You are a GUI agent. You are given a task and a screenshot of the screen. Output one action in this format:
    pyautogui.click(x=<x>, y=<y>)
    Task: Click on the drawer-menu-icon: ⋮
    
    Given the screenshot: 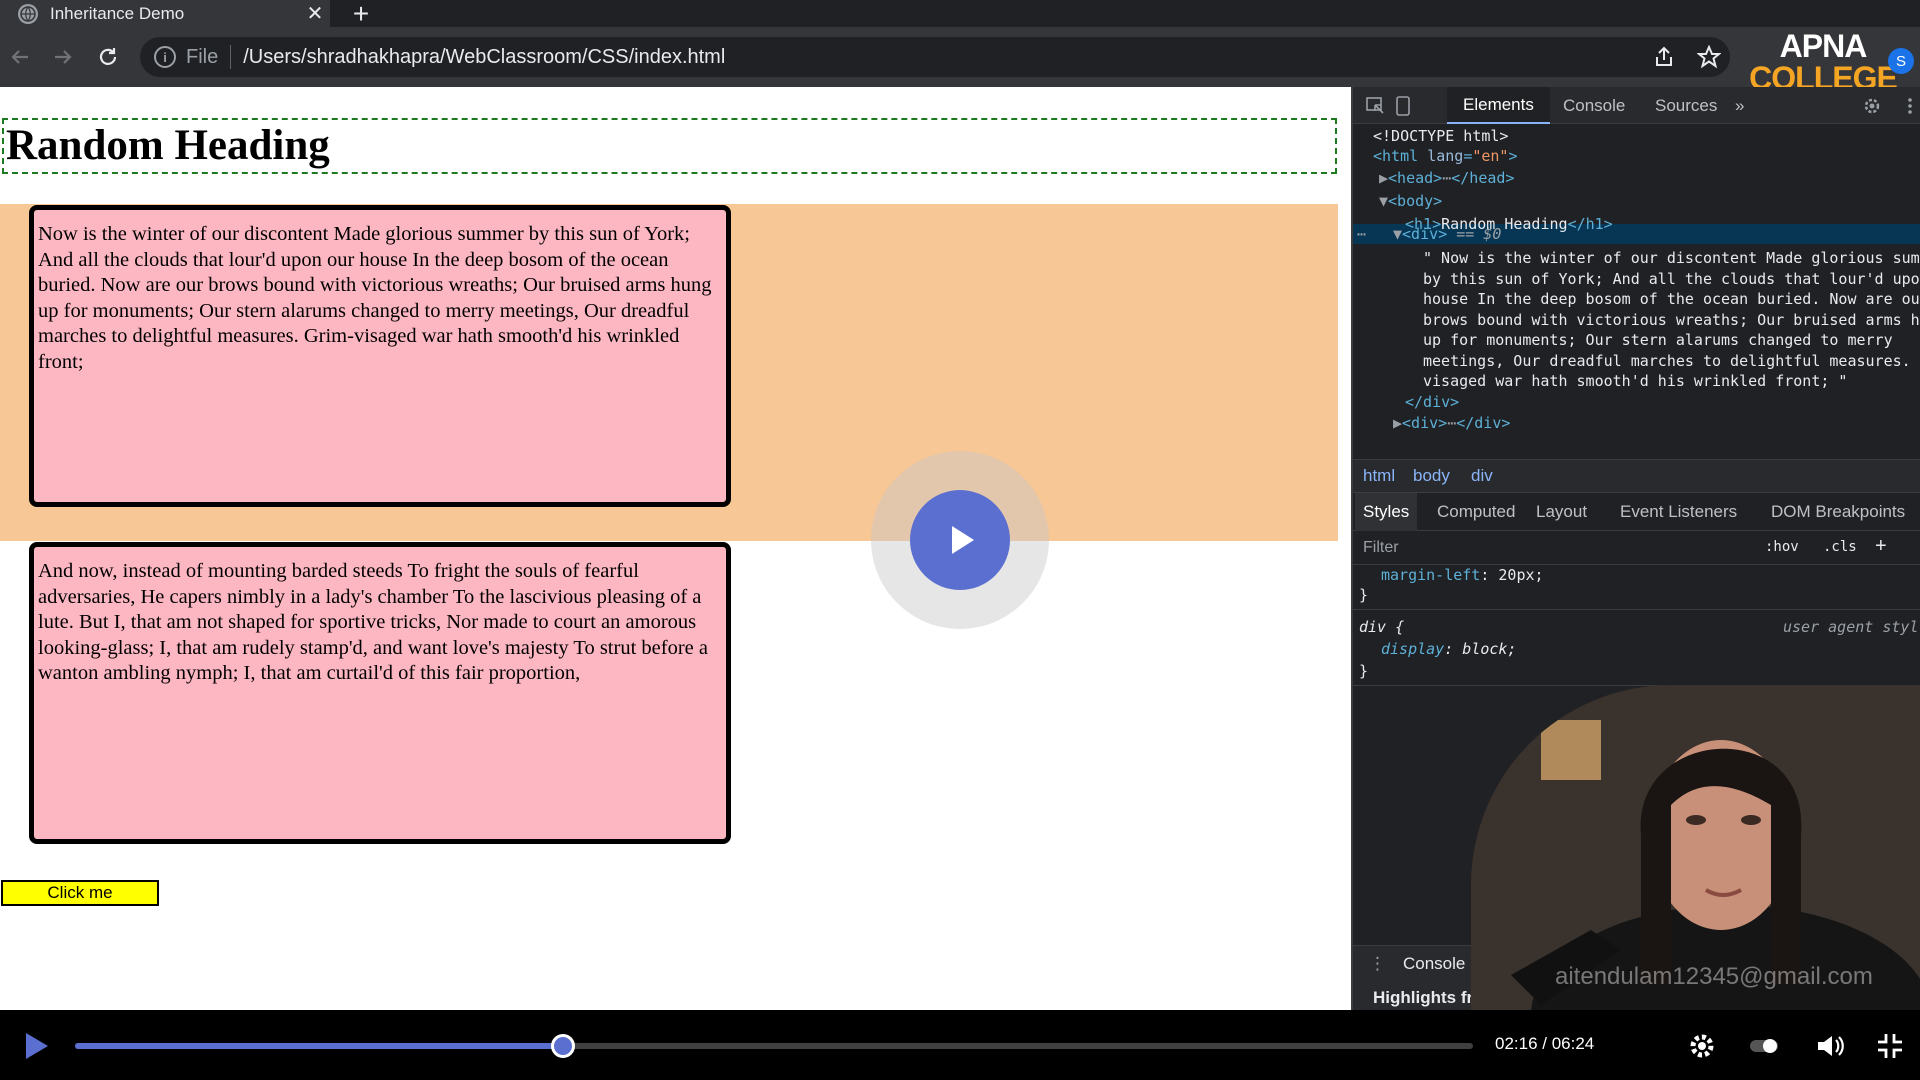 What is the action you would take?
    pyautogui.click(x=1377, y=964)
    